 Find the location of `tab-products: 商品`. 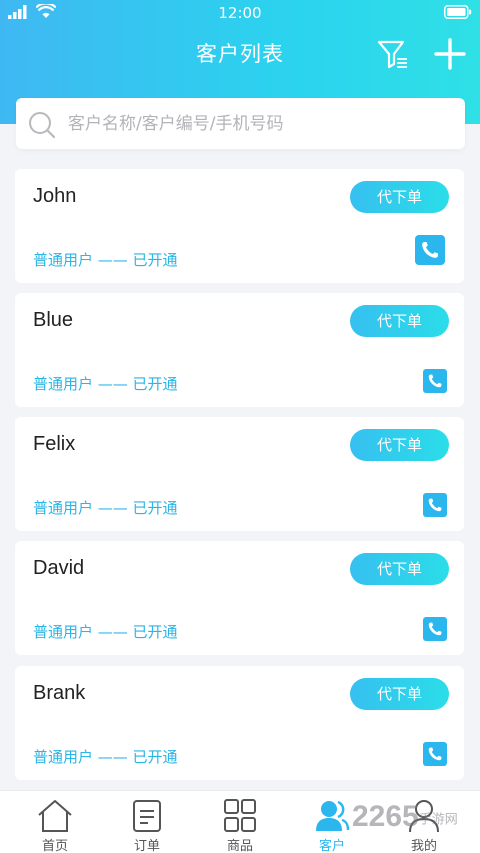

tab-products: 商品 is located at coordinates (240, 822).